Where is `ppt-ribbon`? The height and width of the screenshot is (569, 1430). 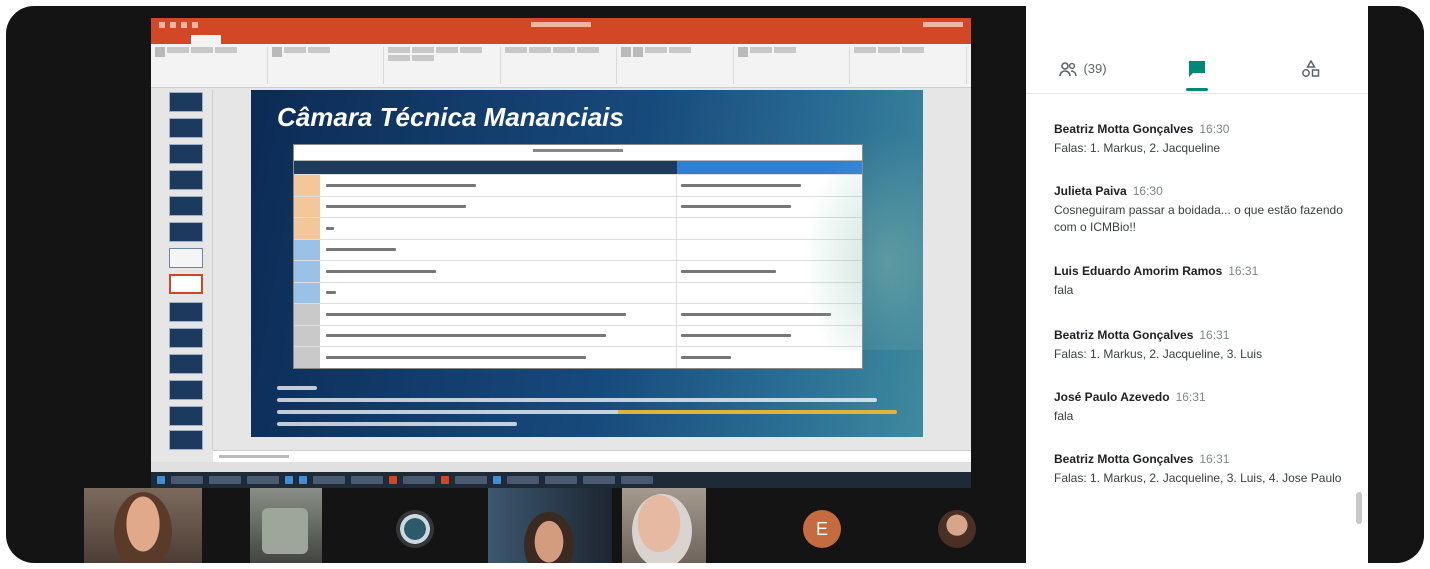
ppt-ribbon is located at coordinates (561, 66).